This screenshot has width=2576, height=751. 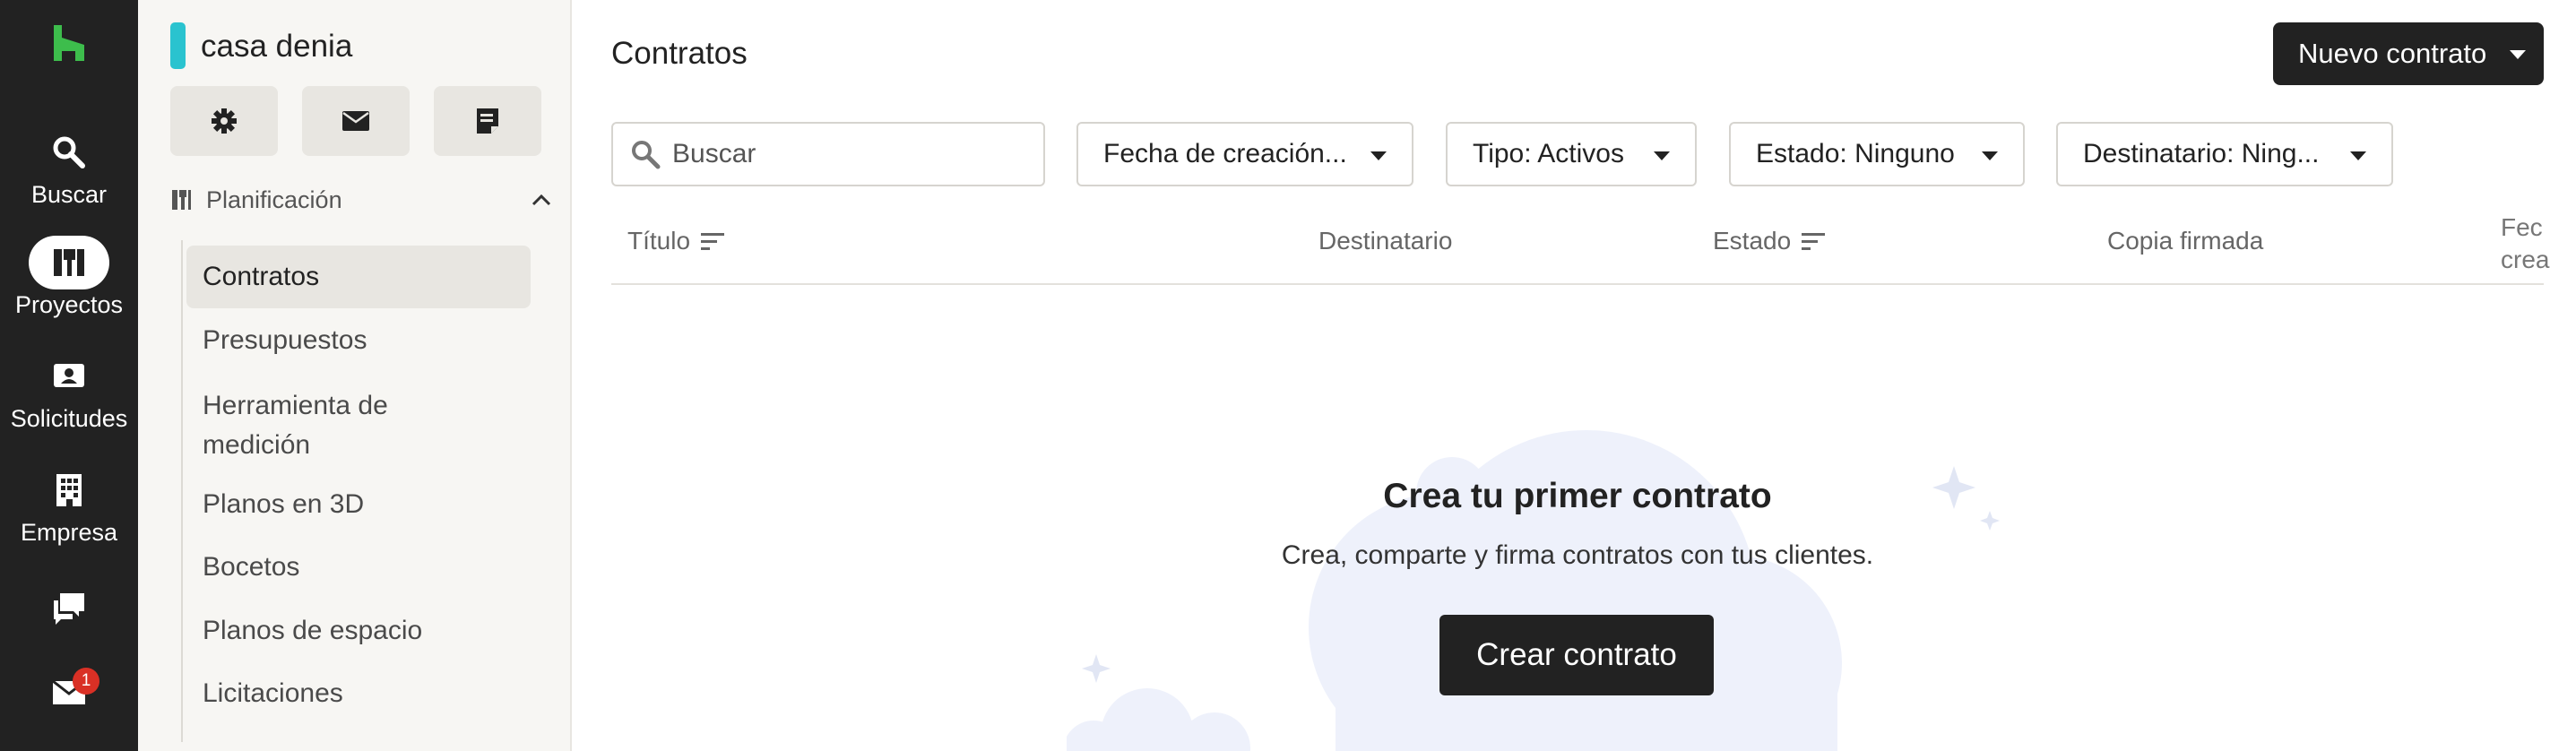 I want to click on section-label: Planificación, so click(x=274, y=199).